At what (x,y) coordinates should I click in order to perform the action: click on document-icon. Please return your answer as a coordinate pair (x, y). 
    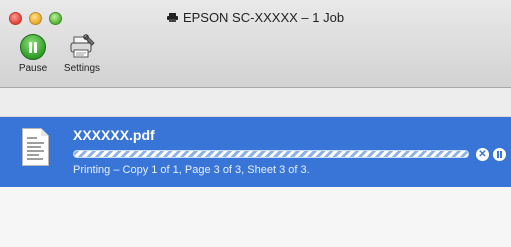
    Looking at the image, I should click on (35, 147).